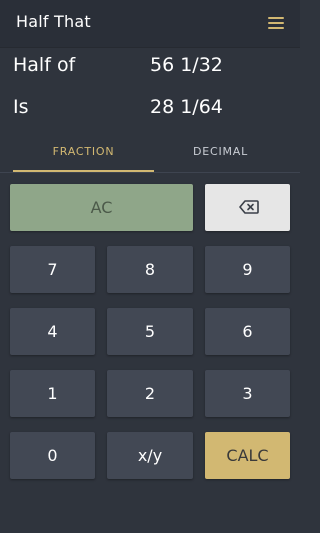  I want to click on key-0: 0, so click(52, 455).